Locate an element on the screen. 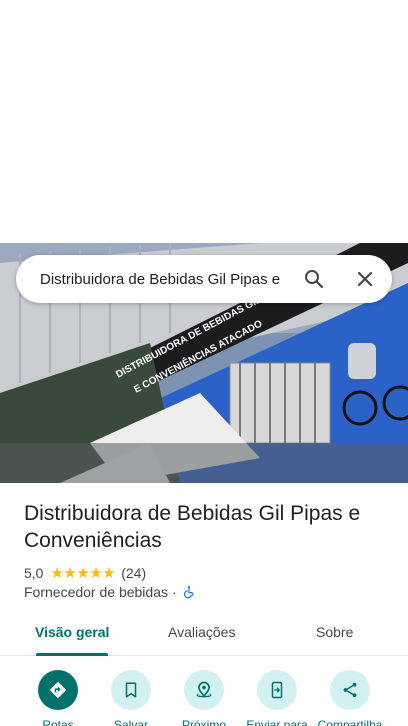 This screenshot has width=408, height=726. tab-bar: Visão geral Avaliações Sobre is located at coordinates (204, 634).